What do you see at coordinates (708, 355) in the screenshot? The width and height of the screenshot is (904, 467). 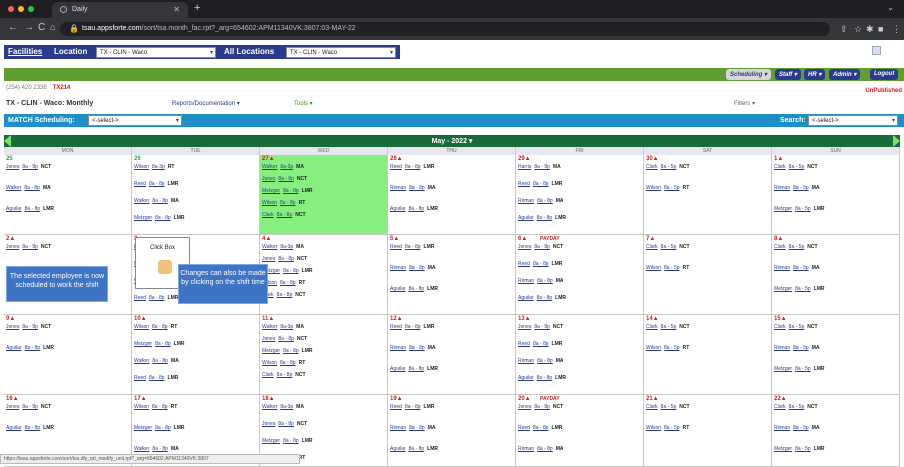 I see `calendar-day-cell: 14▲ Clark 8a - 5p NCT Wilson 8a - 5p RT` at bounding box center [708, 355].